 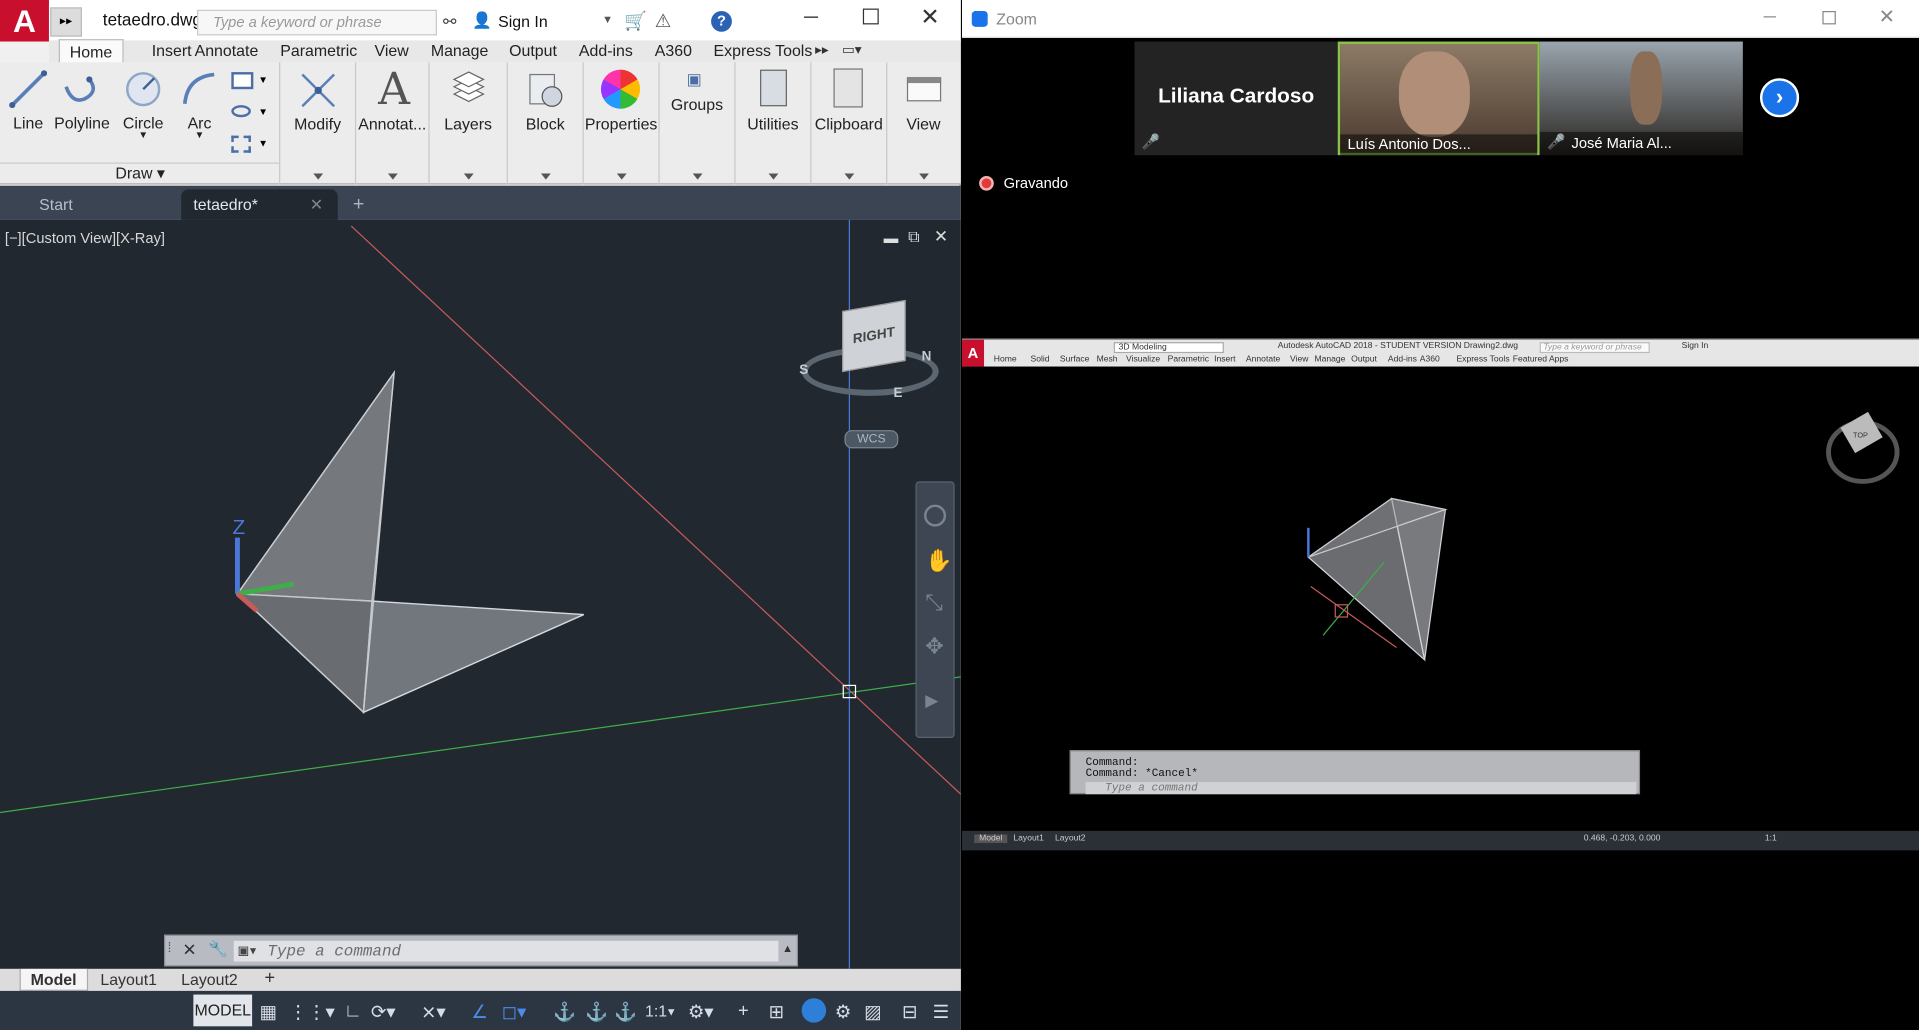 What do you see at coordinates (267, 1012) in the screenshot?
I see `grid-icon: ▦` at bounding box center [267, 1012].